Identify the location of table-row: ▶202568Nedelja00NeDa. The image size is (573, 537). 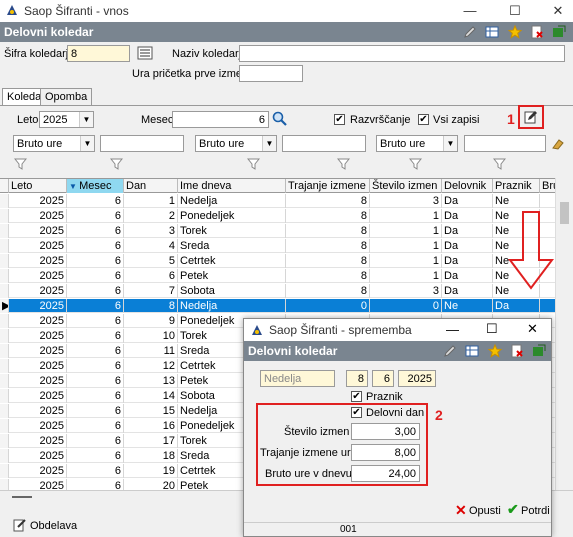
(277, 306).